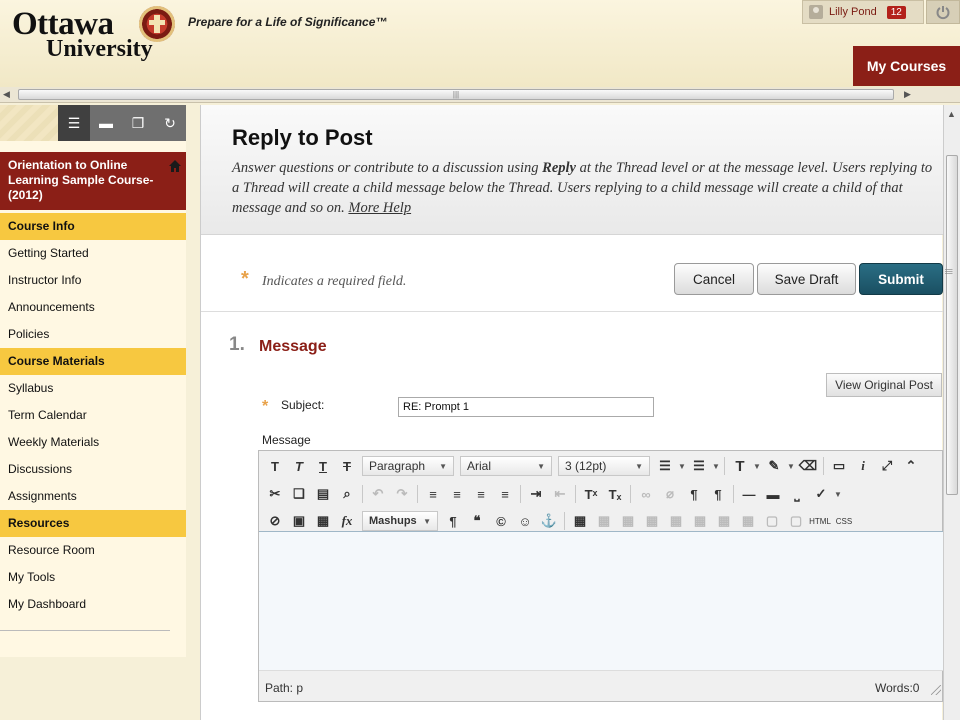 This screenshot has width=960, height=720. I want to click on html-source-button: HTML, so click(820, 521).